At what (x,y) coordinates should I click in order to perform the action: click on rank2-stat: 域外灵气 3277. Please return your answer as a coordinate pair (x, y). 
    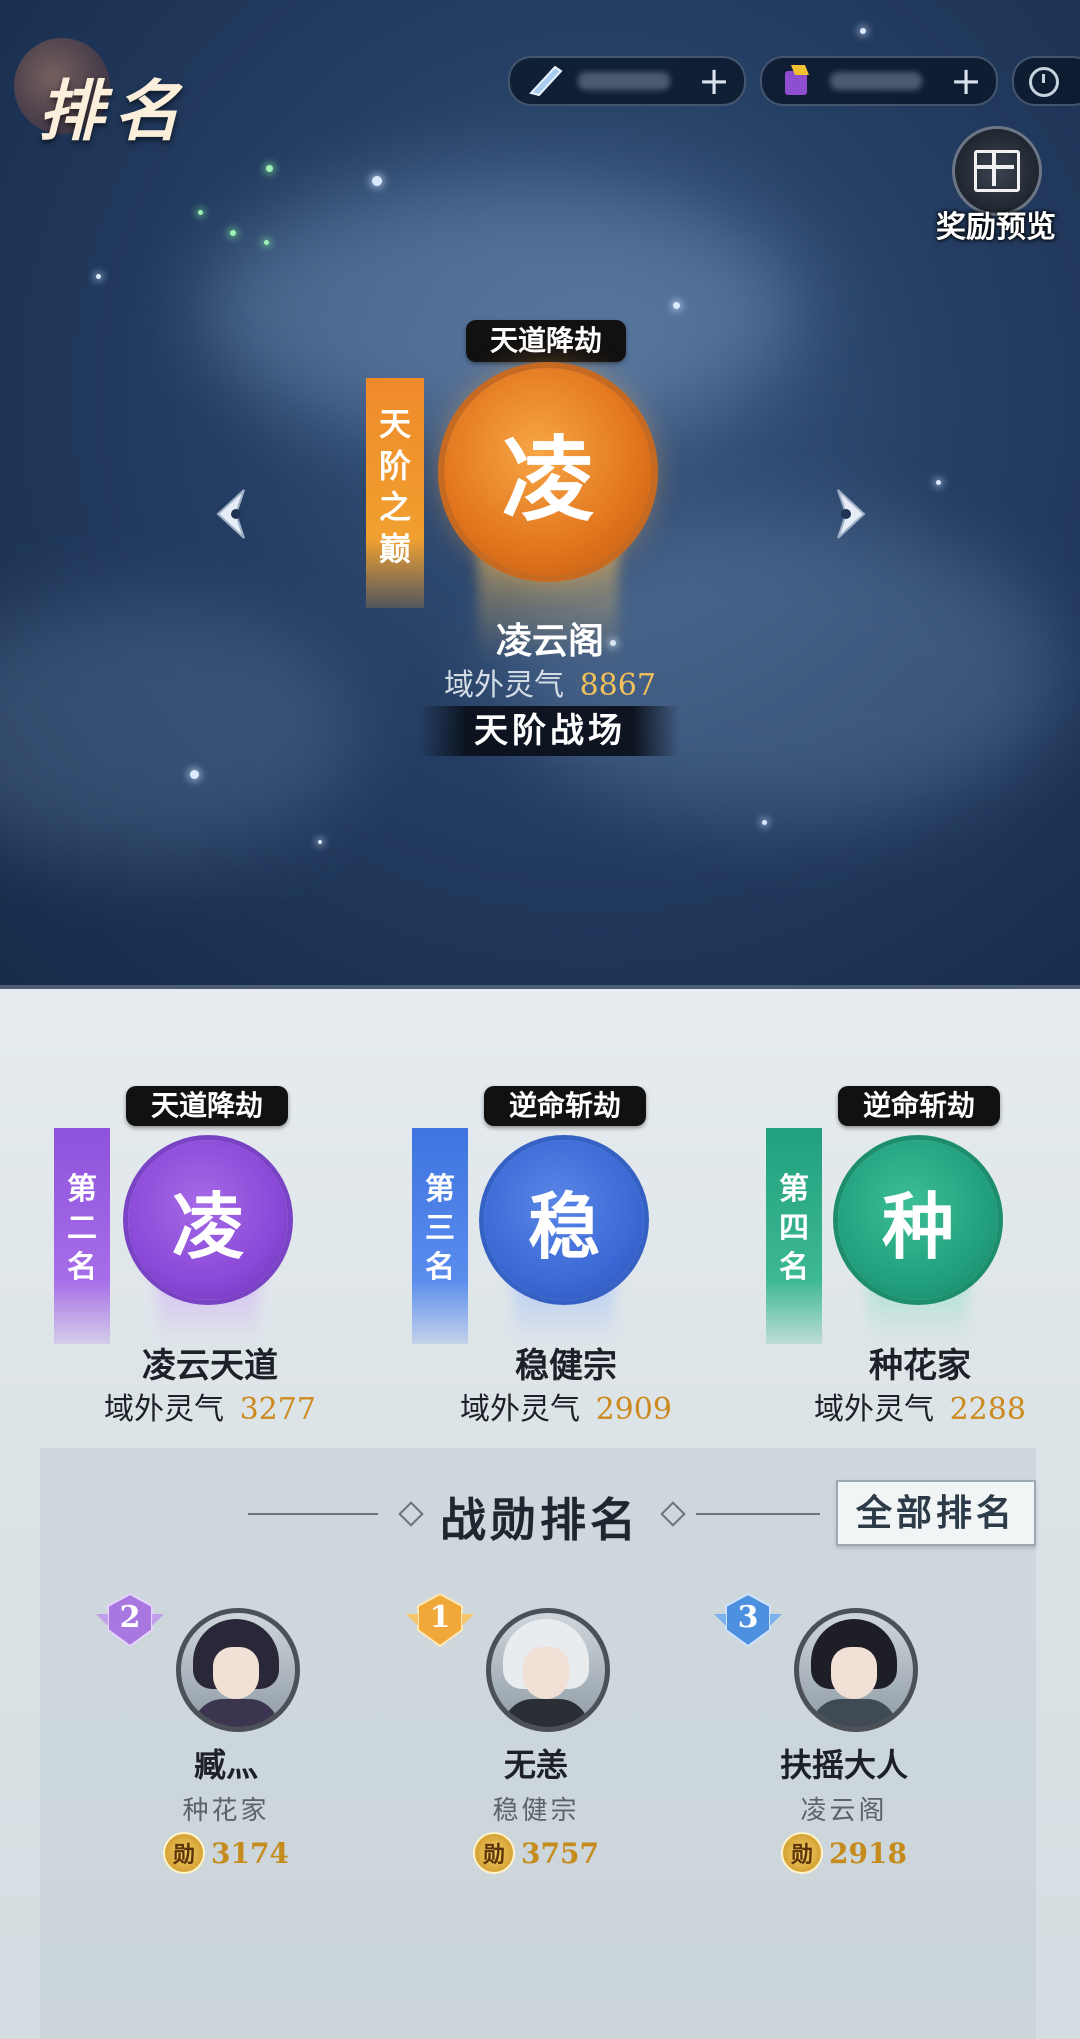
    Looking at the image, I should click on (210, 1406).